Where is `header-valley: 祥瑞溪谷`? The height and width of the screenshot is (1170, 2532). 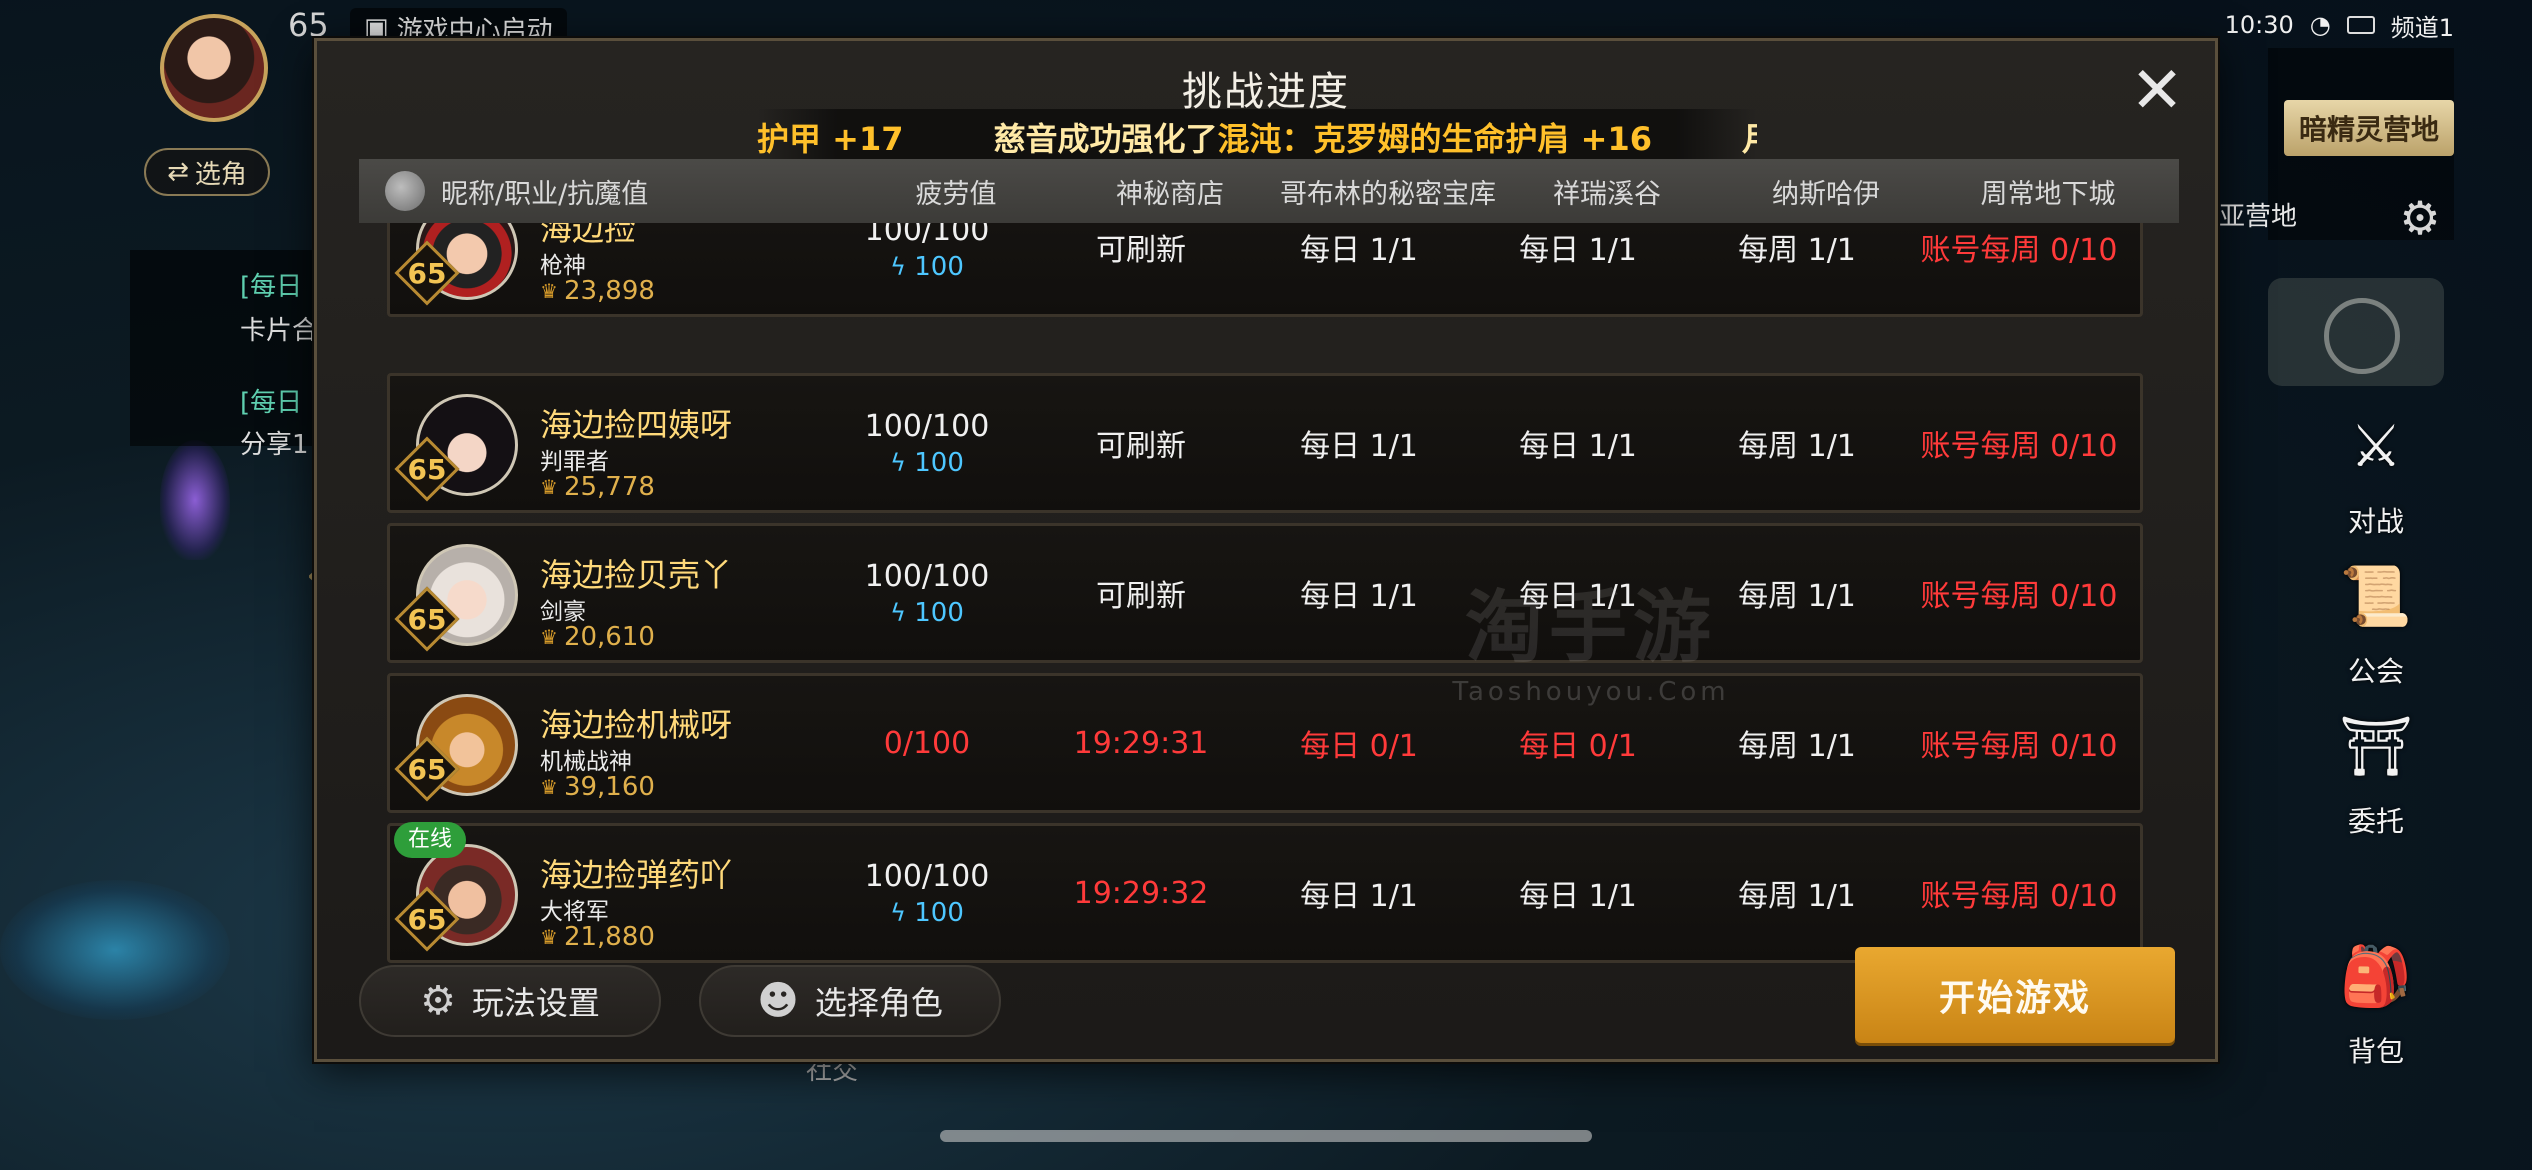
header-valley: 祥瑞溪谷 is located at coordinates (1607, 194).